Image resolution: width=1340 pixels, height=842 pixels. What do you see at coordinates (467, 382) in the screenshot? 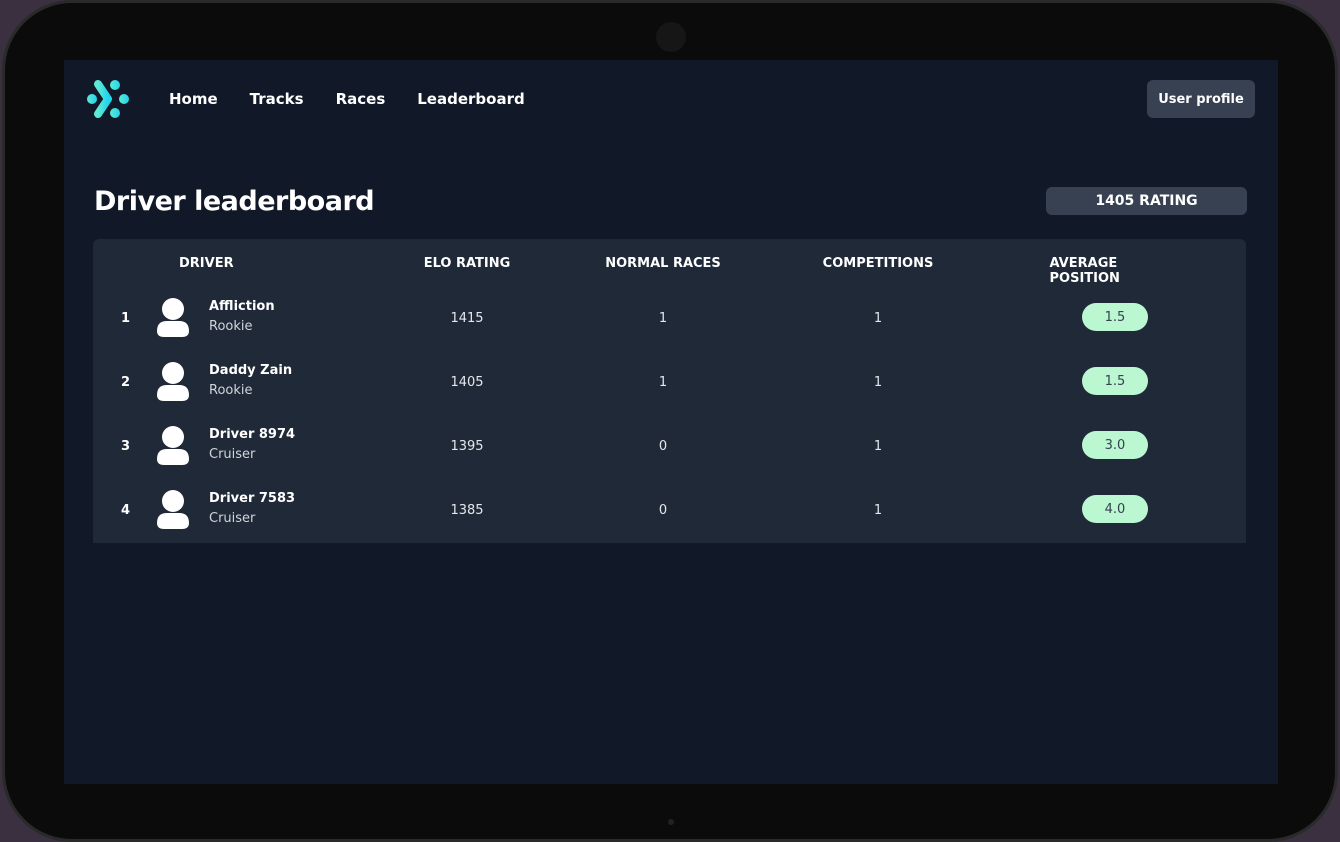
I see `elo-rating: 1405` at bounding box center [467, 382].